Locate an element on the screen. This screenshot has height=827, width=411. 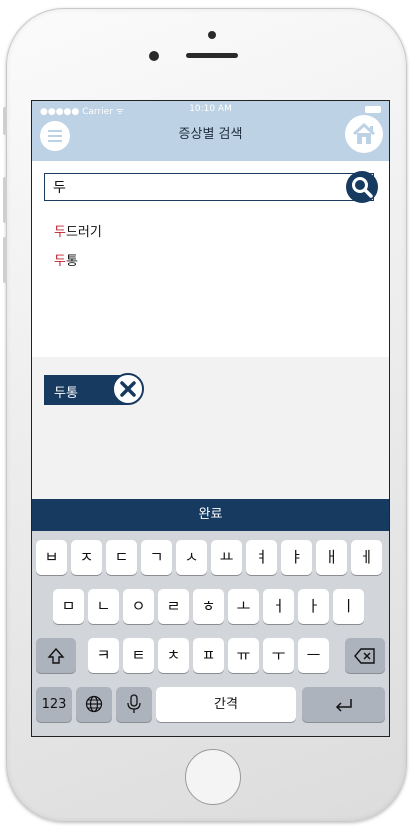
earpiece-speaker is located at coordinates (212, 55).